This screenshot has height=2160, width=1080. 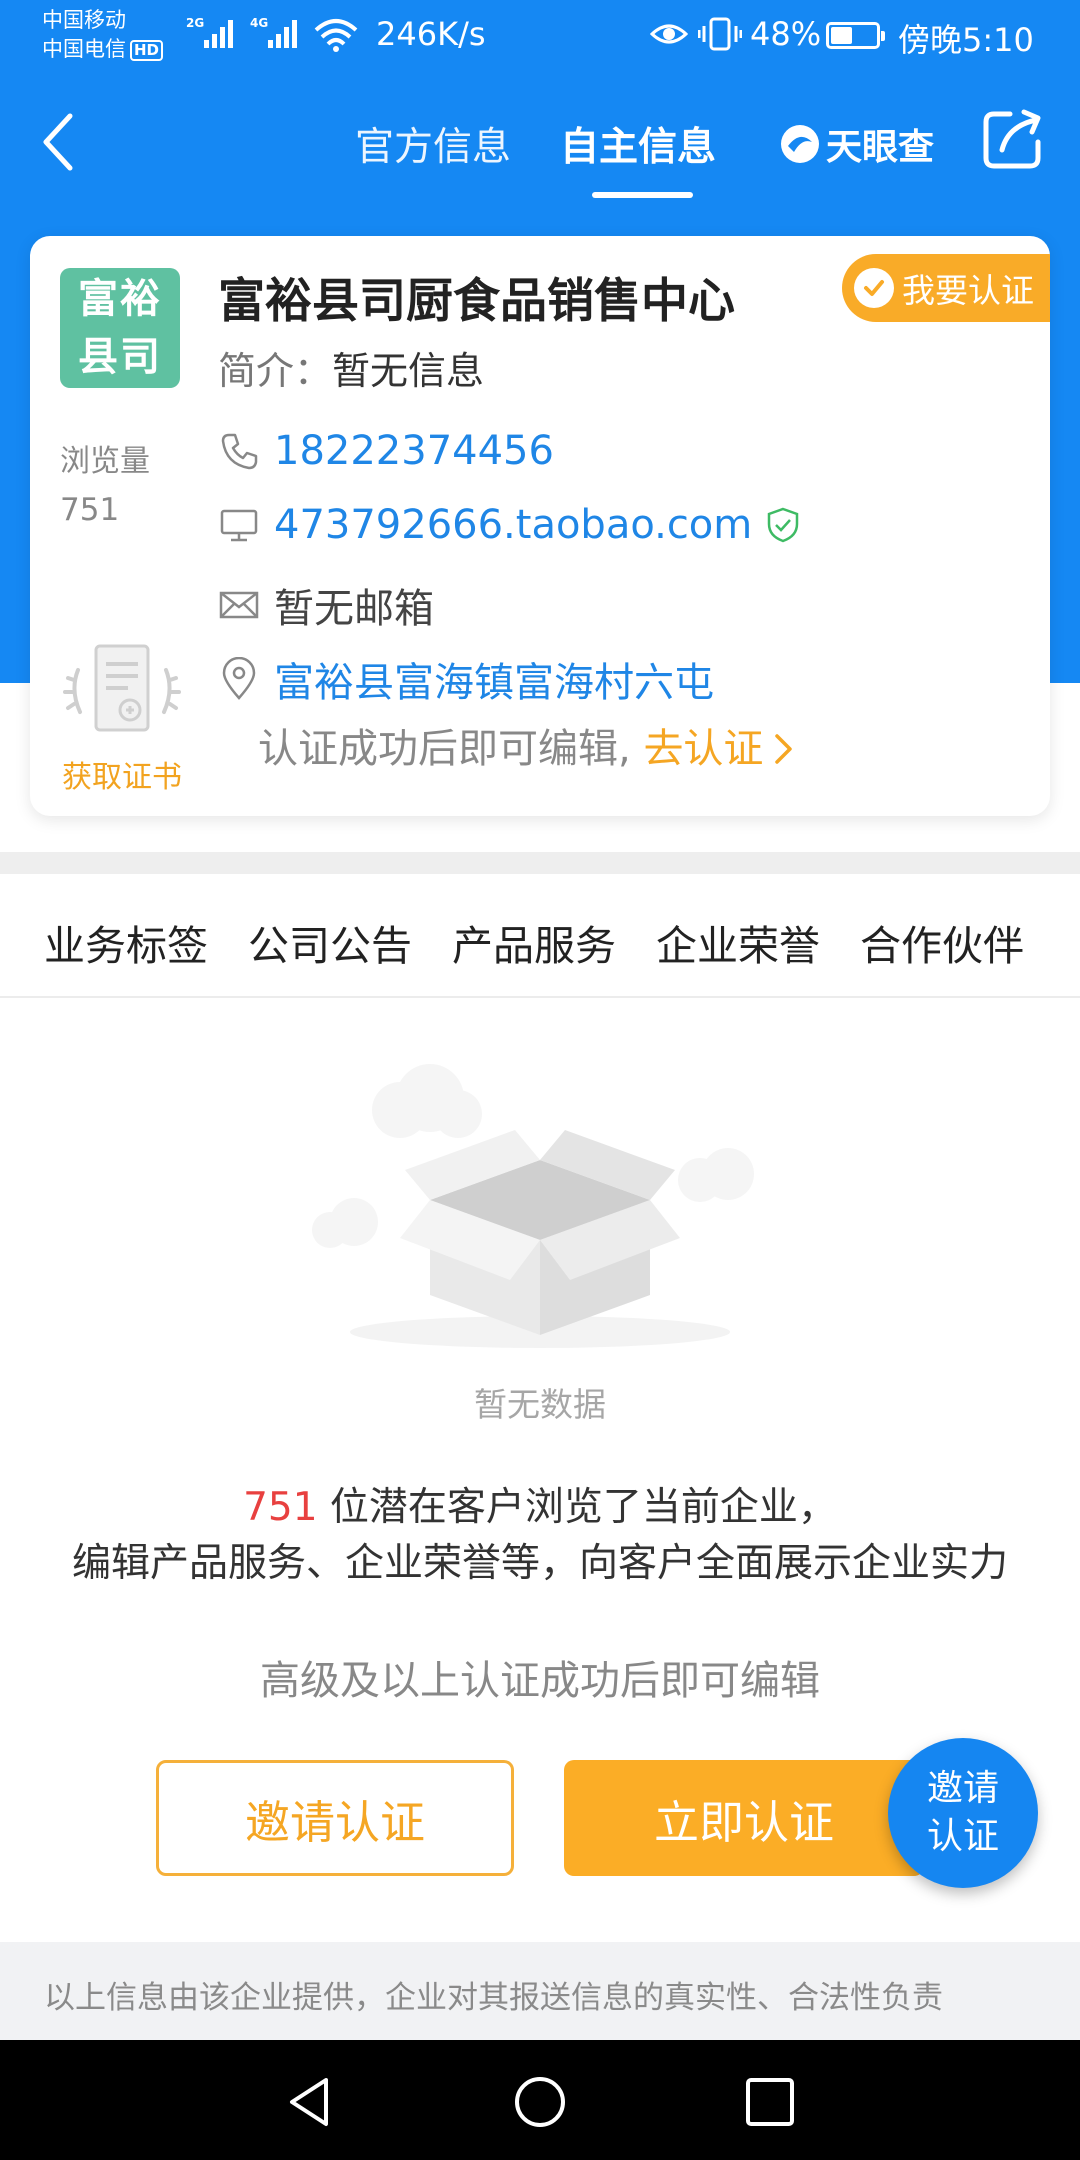 I want to click on verified-shield-icon, so click(x=783, y=525).